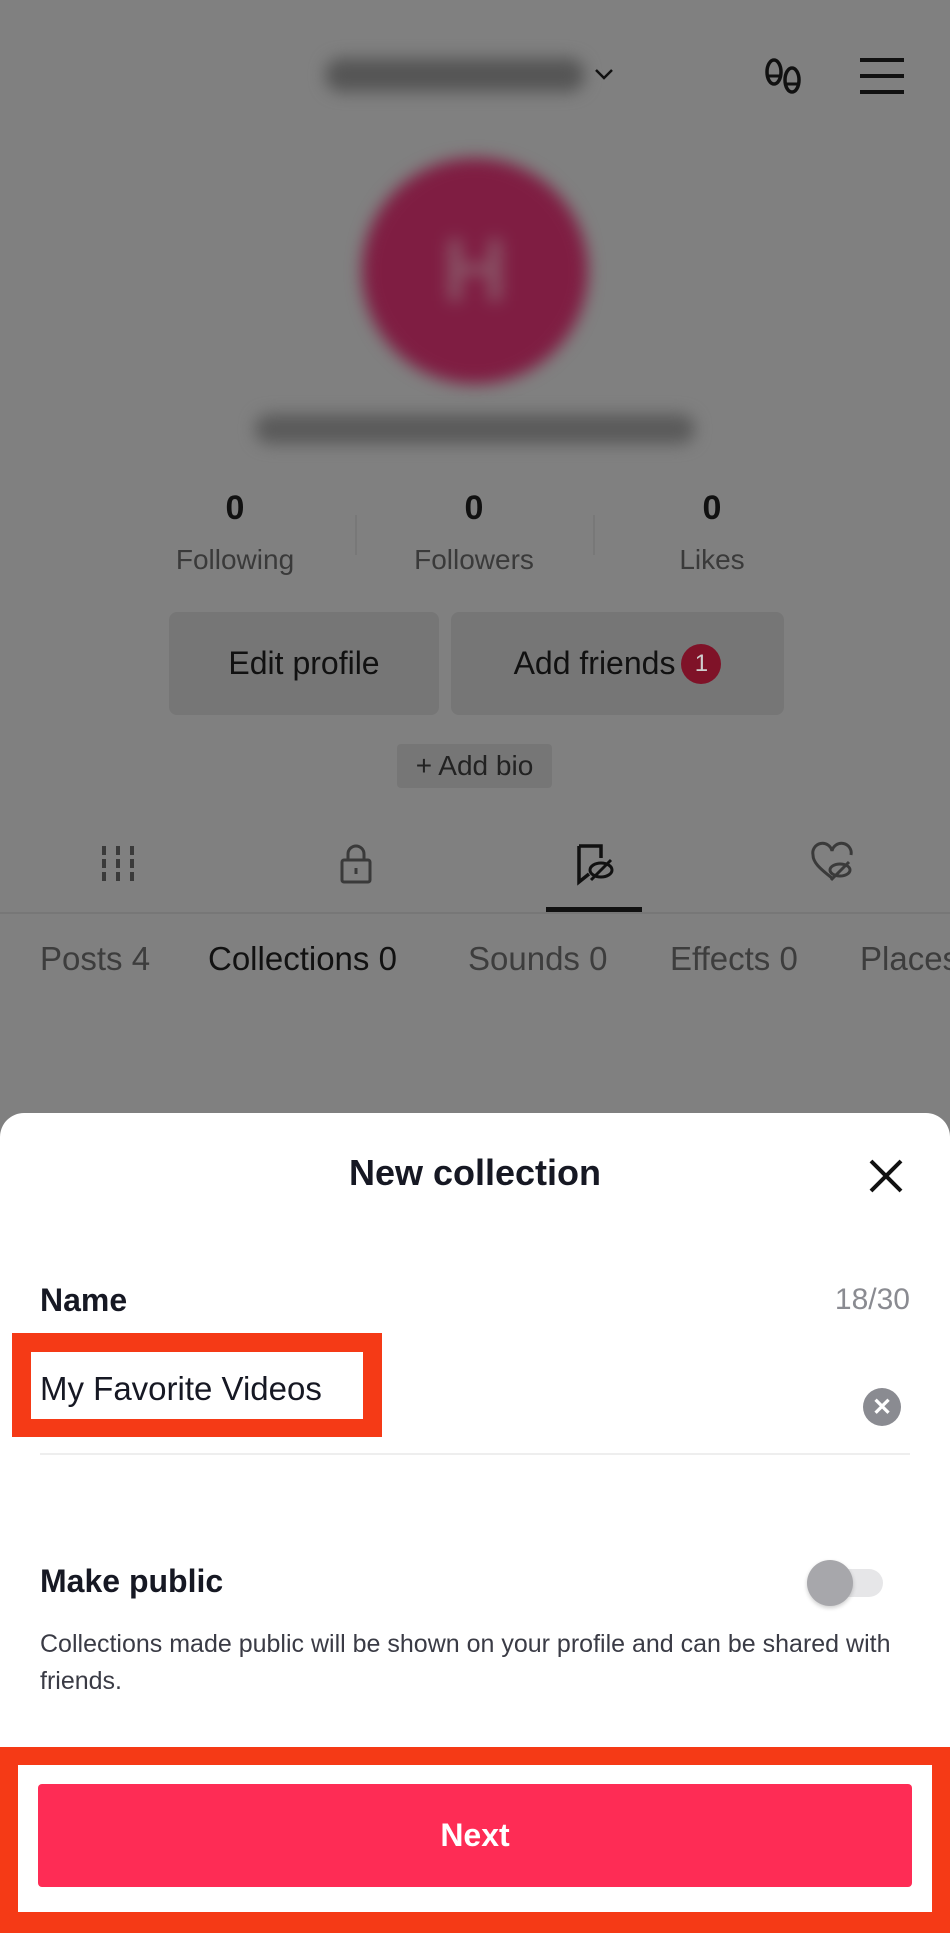 This screenshot has height=1933, width=950. What do you see at coordinates (886, 1176) in the screenshot?
I see `close-icon` at bounding box center [886, 1176].